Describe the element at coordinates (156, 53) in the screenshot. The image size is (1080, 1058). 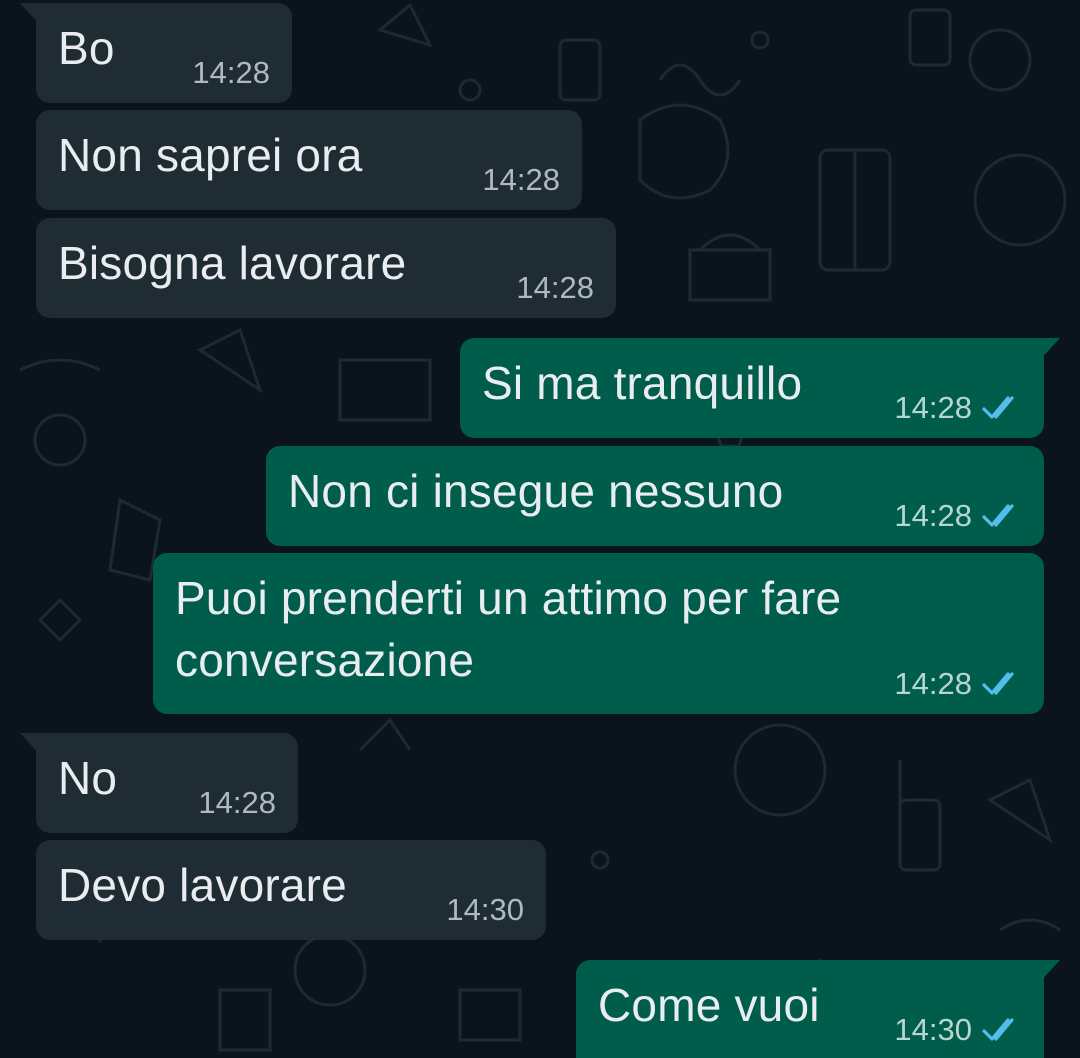
I see `incoming-message: Bo 14:28` at that location.